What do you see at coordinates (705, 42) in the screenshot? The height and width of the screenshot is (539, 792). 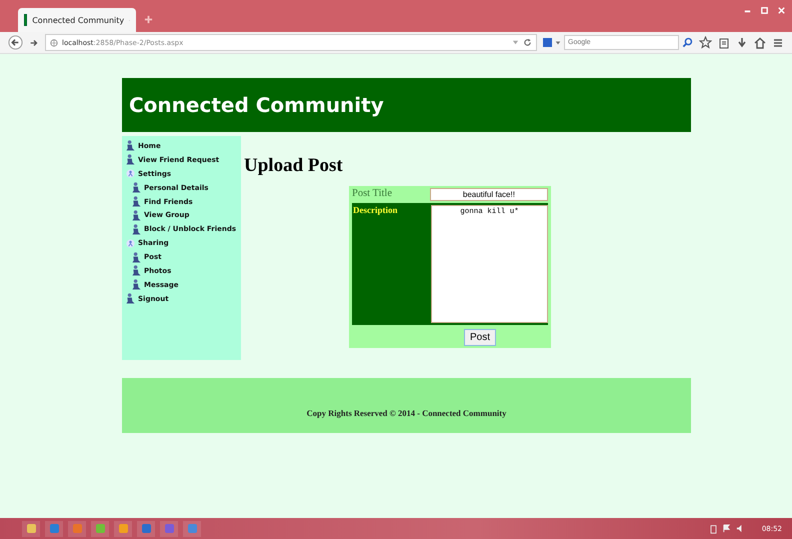 I see `star-icon` at bounding box center [705, 42].